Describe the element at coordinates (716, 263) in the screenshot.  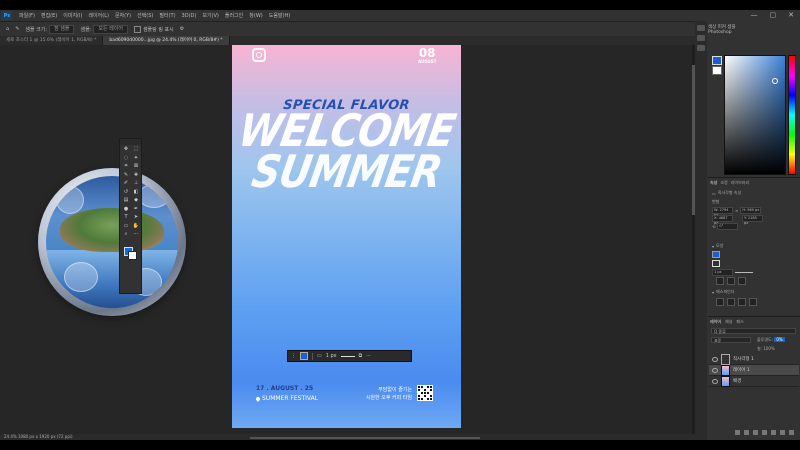
I see `stroke-swatch` at that location.